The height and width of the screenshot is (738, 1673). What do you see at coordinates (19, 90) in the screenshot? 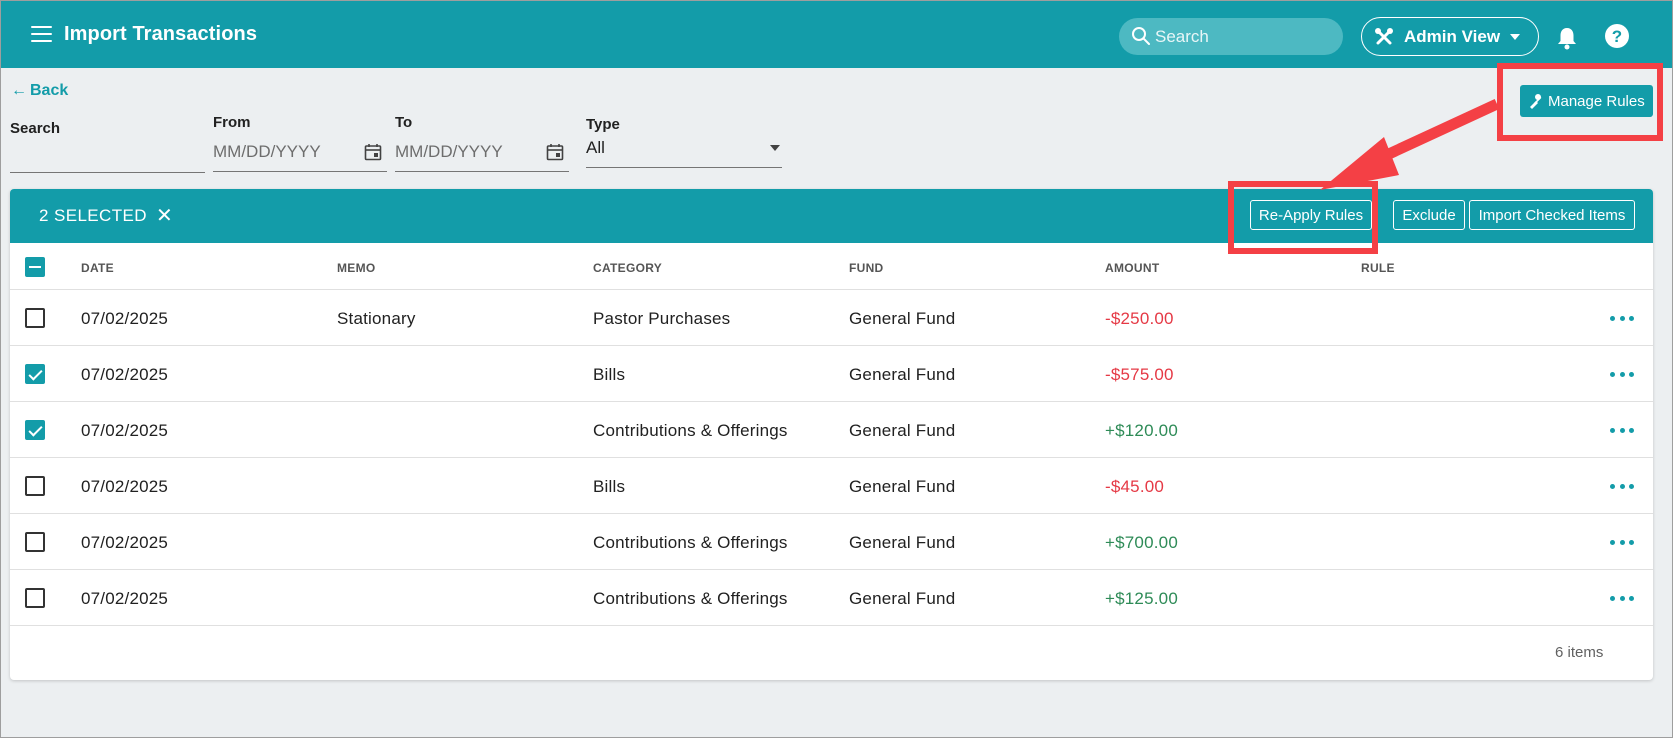
I see `arrow-left-icon: ←` at bounding box center [19, 90].